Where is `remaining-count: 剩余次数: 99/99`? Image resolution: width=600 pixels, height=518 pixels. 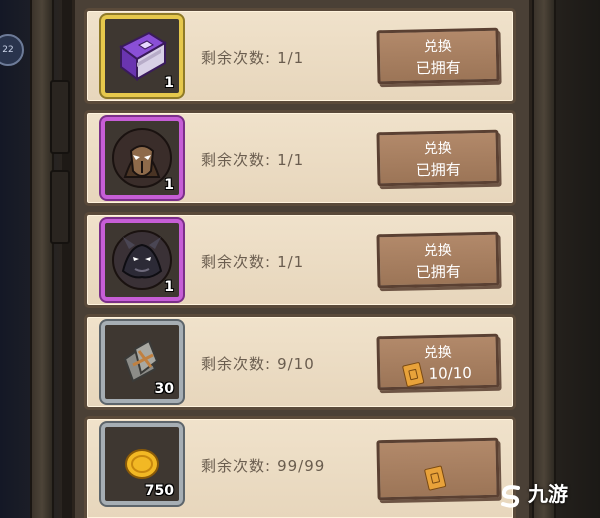
remaining-count: 剩余次数: 99/99 is located at coordinates (263, 465).